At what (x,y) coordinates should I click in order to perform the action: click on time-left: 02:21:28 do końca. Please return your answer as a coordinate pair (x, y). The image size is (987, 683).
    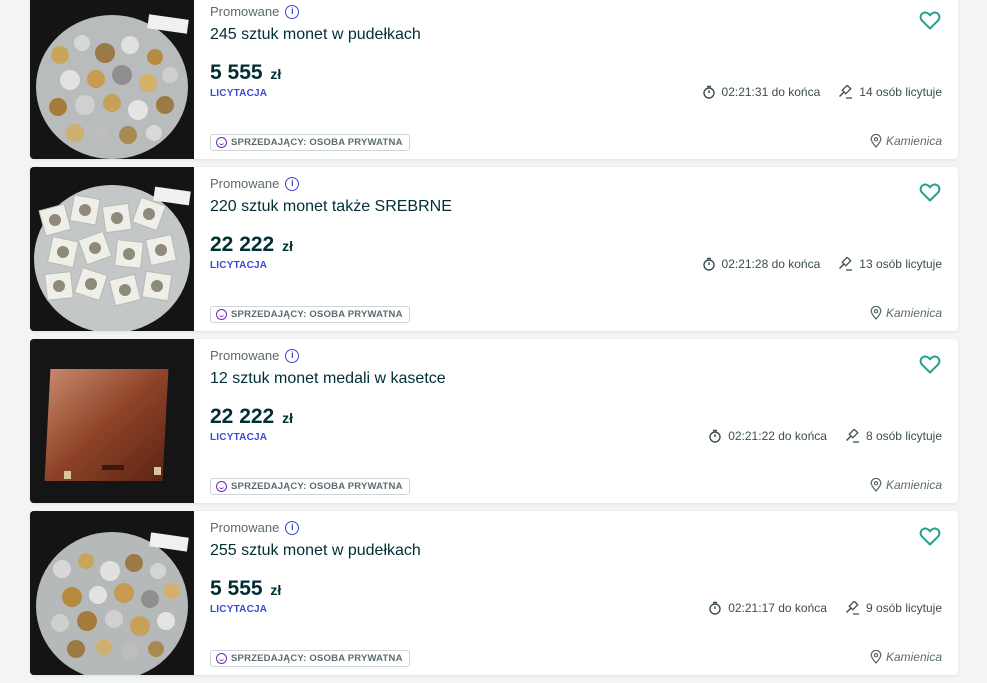
    Looking at the image, I should click on (771, 264).